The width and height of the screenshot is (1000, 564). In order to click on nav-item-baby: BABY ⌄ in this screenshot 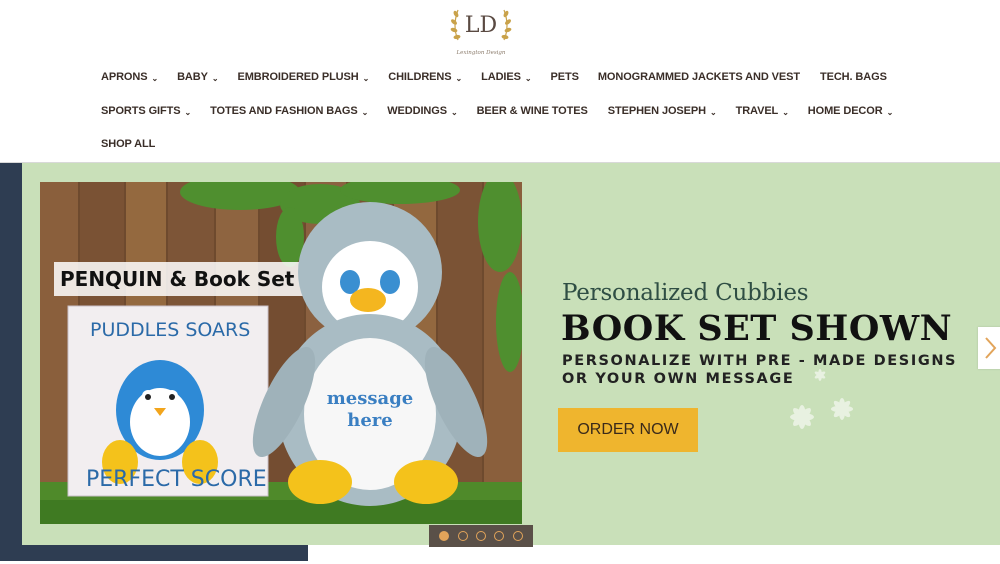, I will do `click(197, 77)`.